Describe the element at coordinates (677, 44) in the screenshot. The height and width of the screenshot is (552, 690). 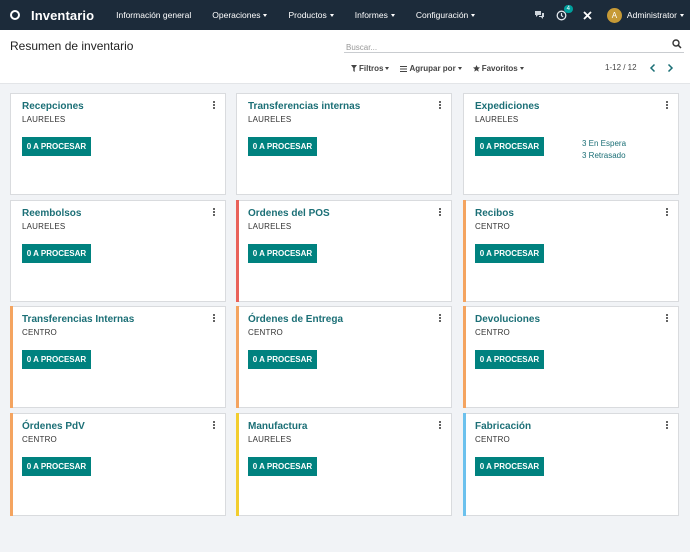
I see `search-icon` at that location.